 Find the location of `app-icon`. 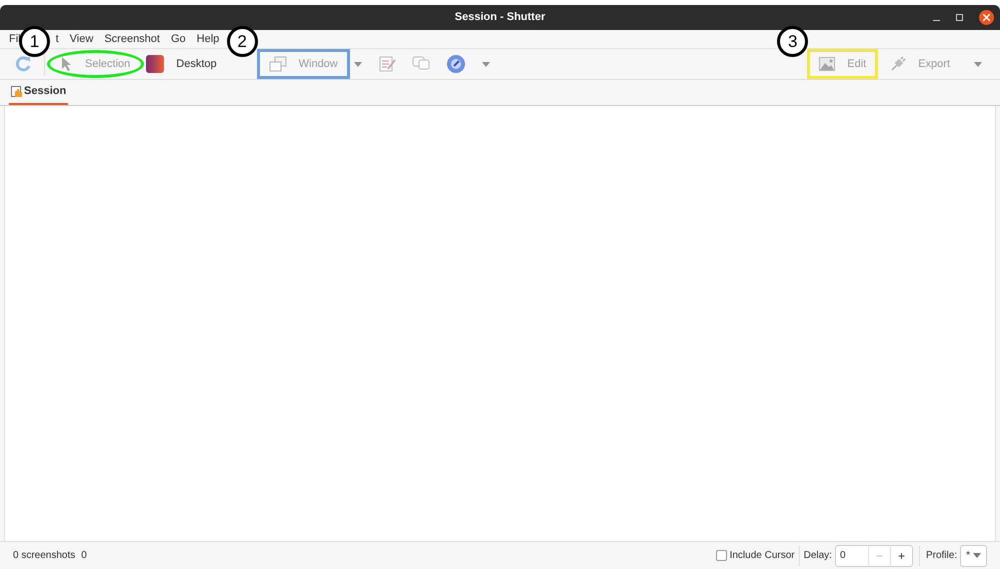

app-icon is located at coordinates (155, 64).